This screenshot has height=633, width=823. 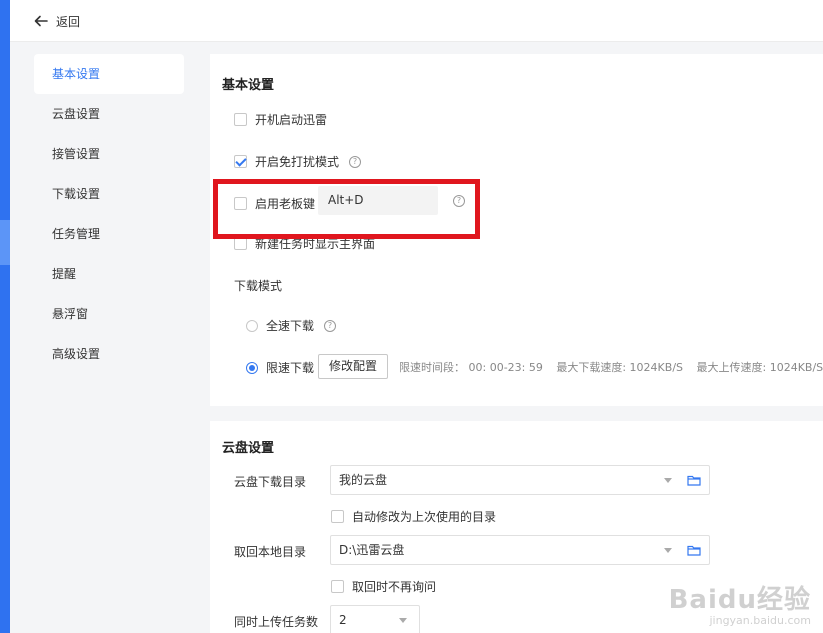 What do you see at coordinates (291, 120) in the screenshot?
I see `autostart-label: 开机启动迅雷` at bounding box center [291, 120].